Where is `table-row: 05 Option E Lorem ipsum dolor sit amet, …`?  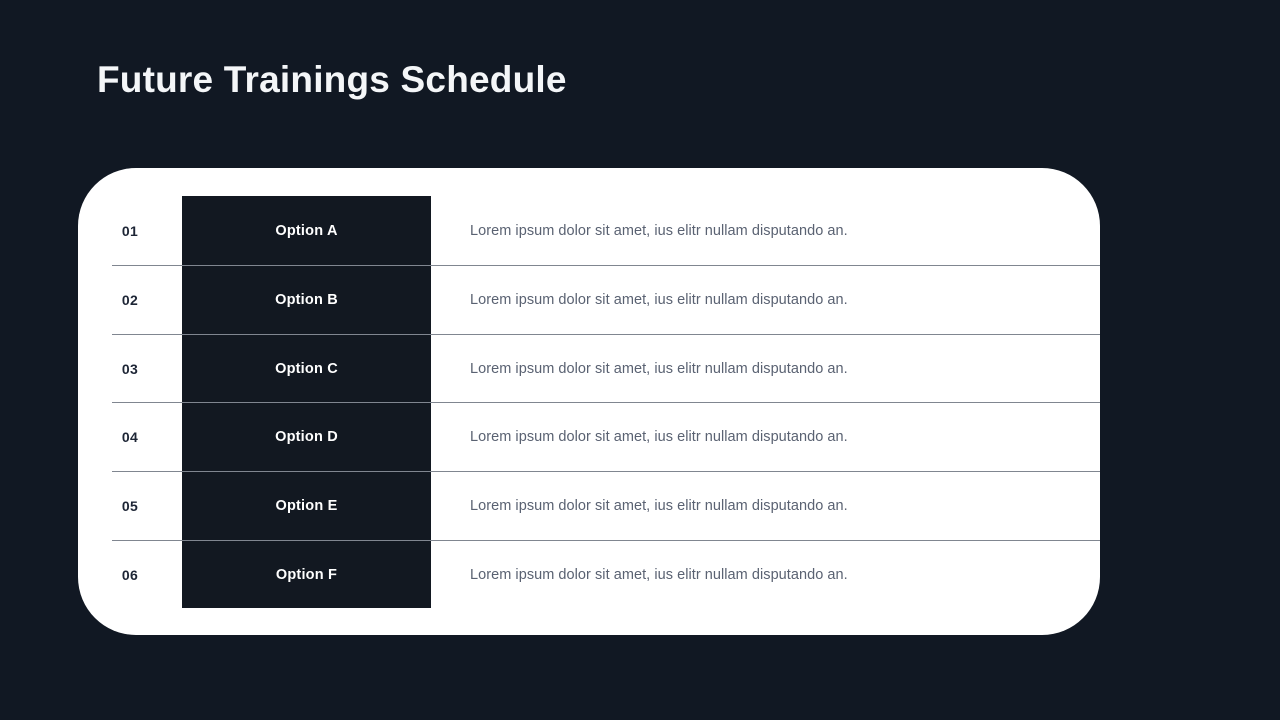 table-row: 05 Option E Lorem ipsum dolor sit amet, … is located at coordinates (589, 505).